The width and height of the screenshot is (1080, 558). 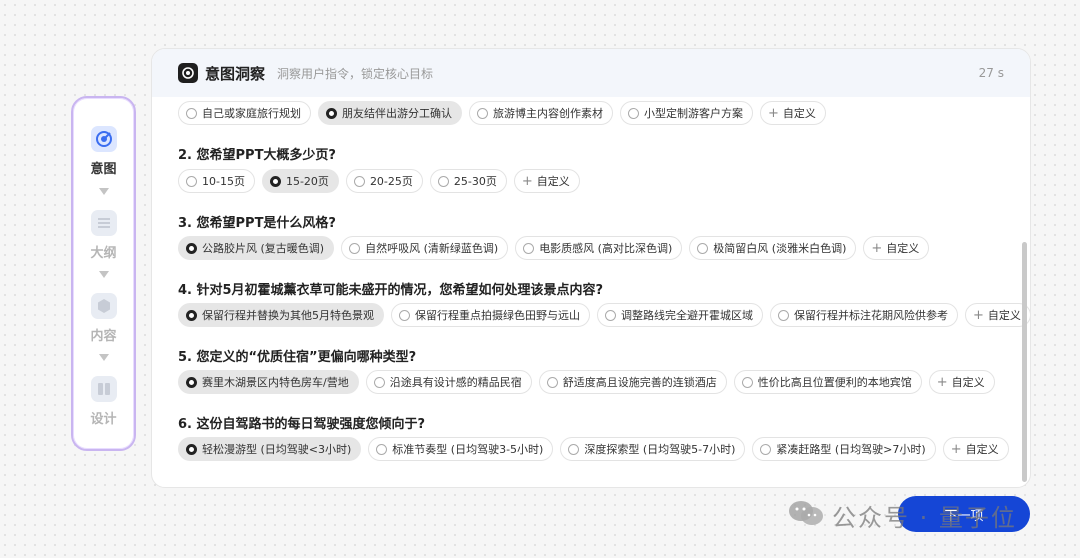 What do you see at coordinates (599, 248) in the screenshot?
I see `option: 电影质感风 (高对比深色调)` at bounding box center [599, 248].